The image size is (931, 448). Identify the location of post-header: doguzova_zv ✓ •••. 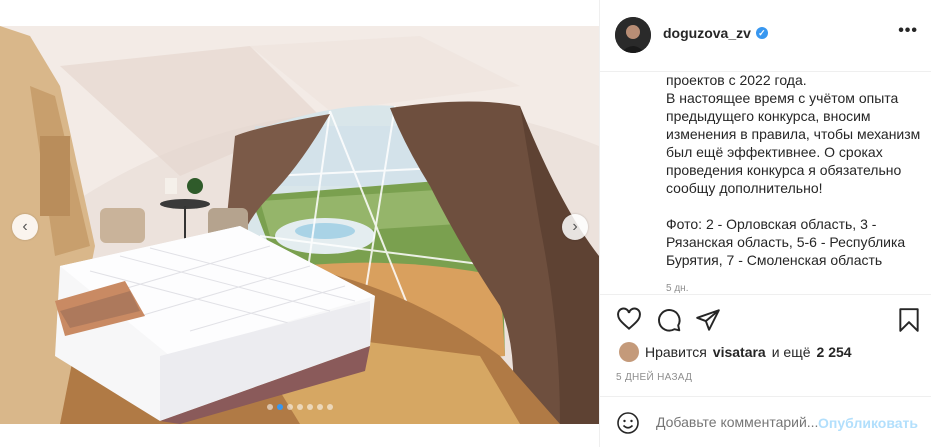
(765, 36).